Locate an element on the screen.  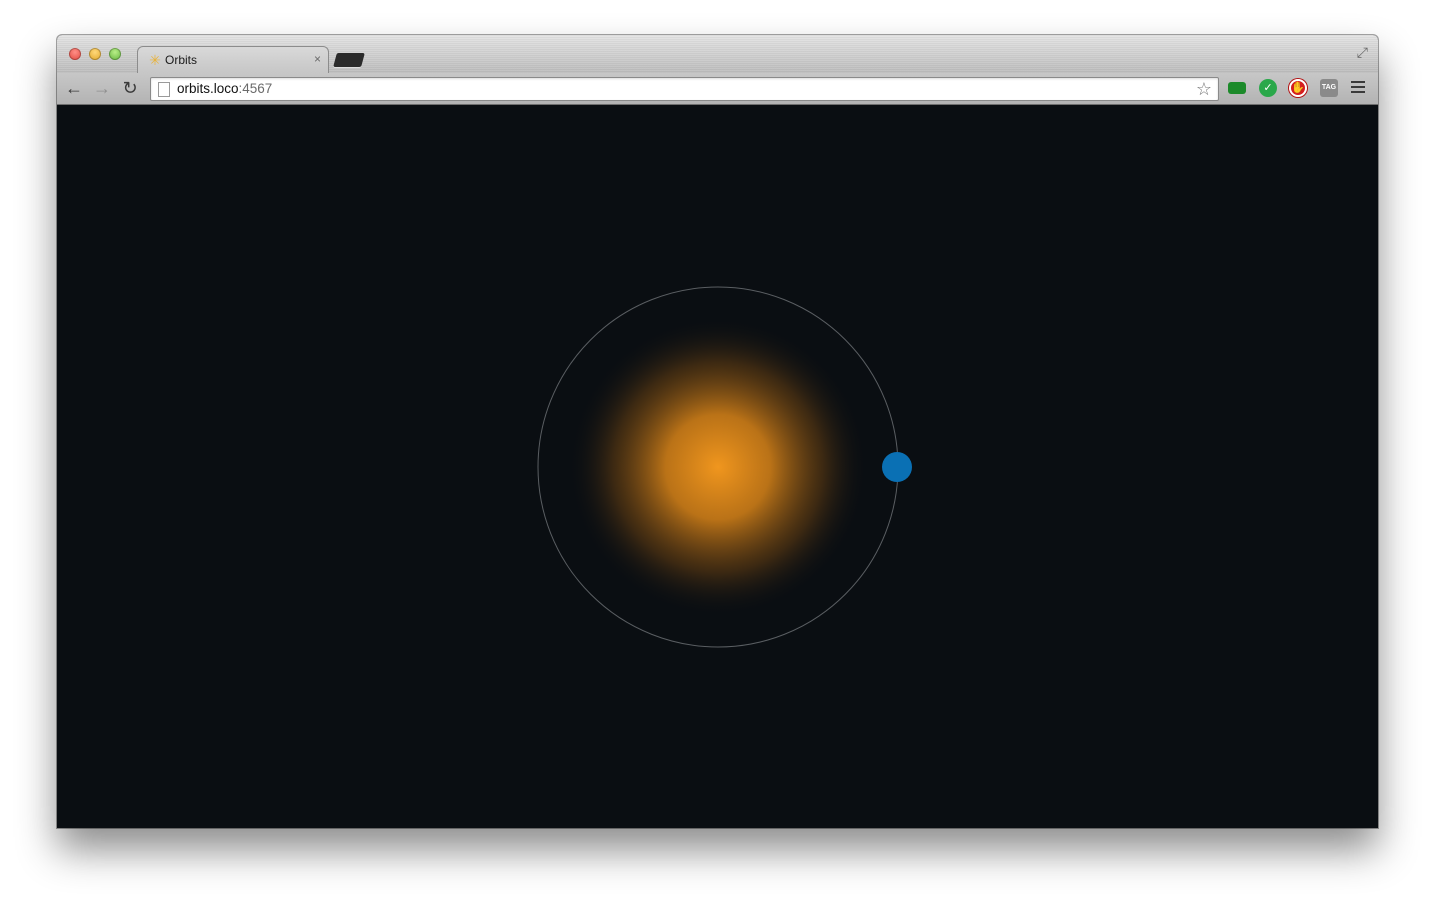
extension-green-icon is located at coordinates (1237, 88).